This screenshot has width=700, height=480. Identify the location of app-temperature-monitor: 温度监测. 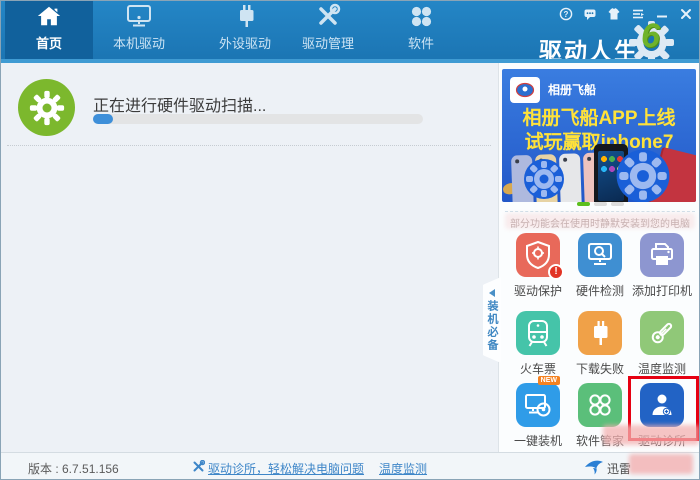
(662, 344).